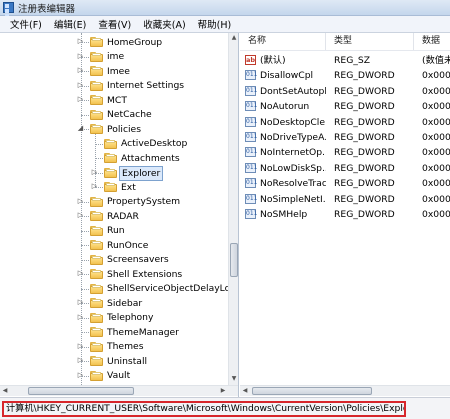 This screenshot has width=450, height=419. I want to click on tree-node: NetCache, so click(114, 115).